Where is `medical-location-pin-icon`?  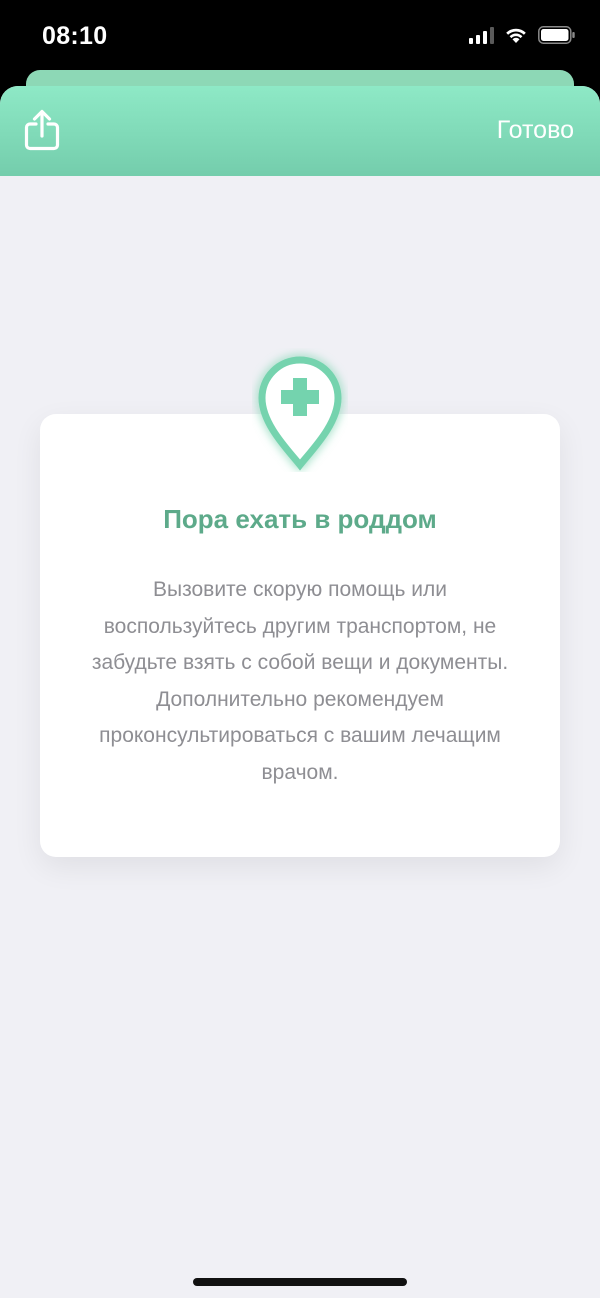 medical-location-pin-icon is located at coordinates (300, 413).